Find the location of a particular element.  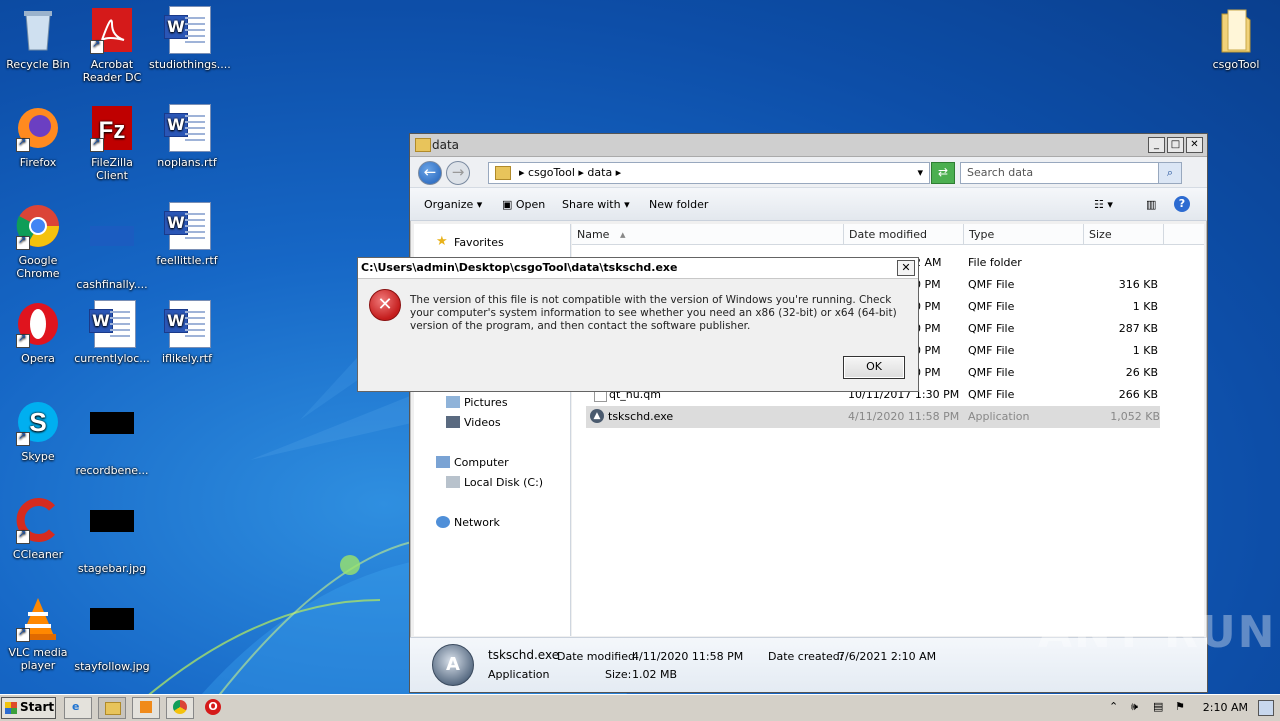

explorer-titlebar: data _ □ ✕ is located at coordinates (808, 145).